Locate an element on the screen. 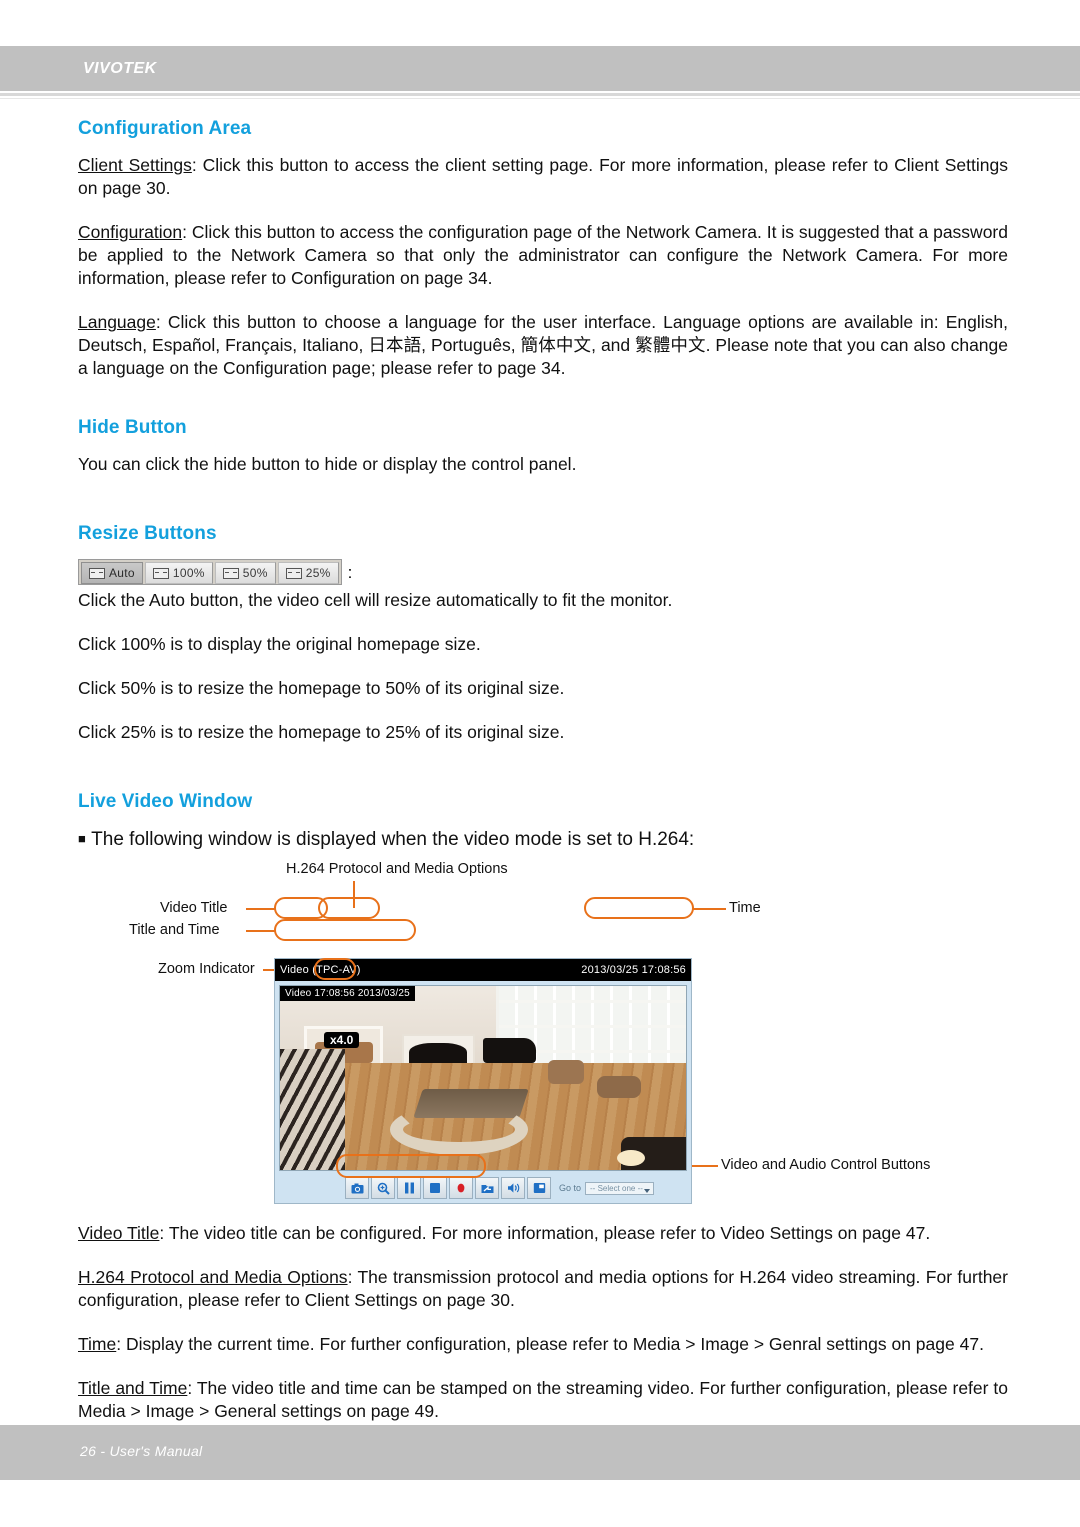  term-video-title: Video Title is located at coordinates (119, 1233).